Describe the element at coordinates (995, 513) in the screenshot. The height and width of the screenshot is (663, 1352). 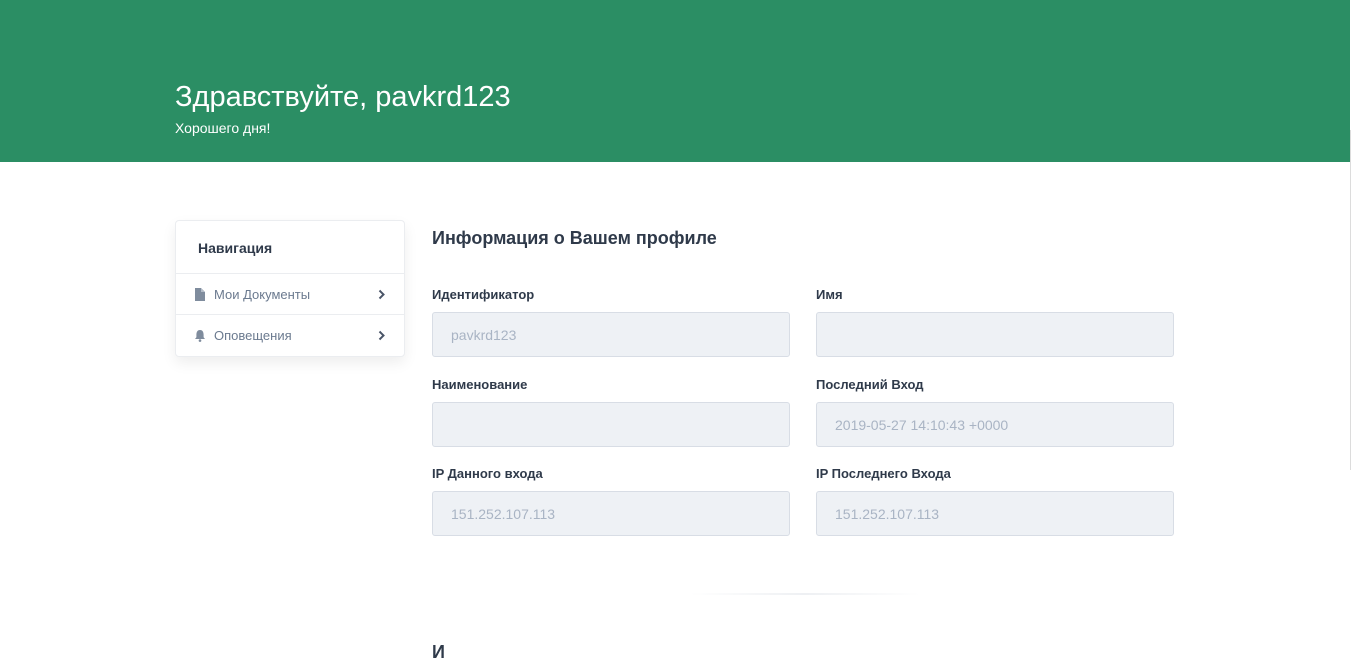
I see `last-ip-field` at that location.